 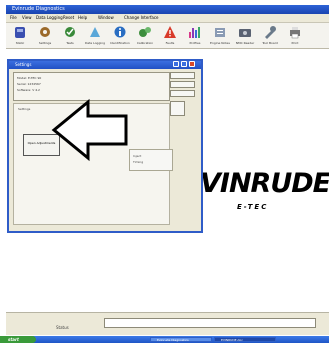 I want to click on menu-item-view: View, so click(x=27, y=18).